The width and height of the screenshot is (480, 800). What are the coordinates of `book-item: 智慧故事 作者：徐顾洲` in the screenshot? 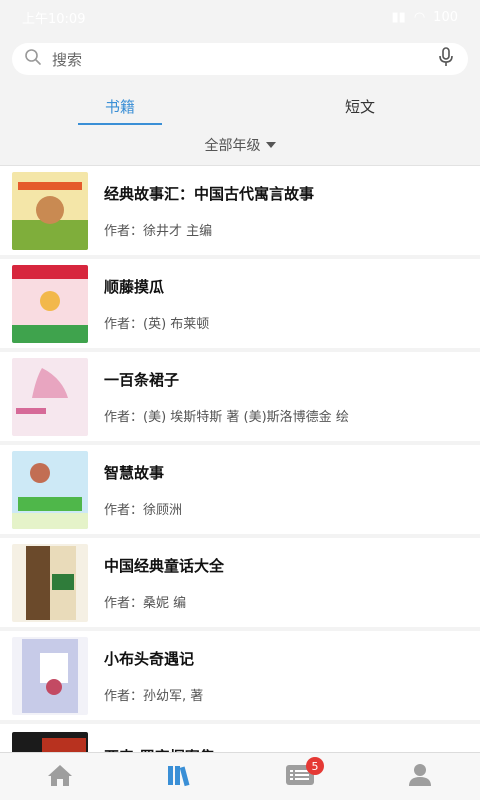 It's located at (240, 491).